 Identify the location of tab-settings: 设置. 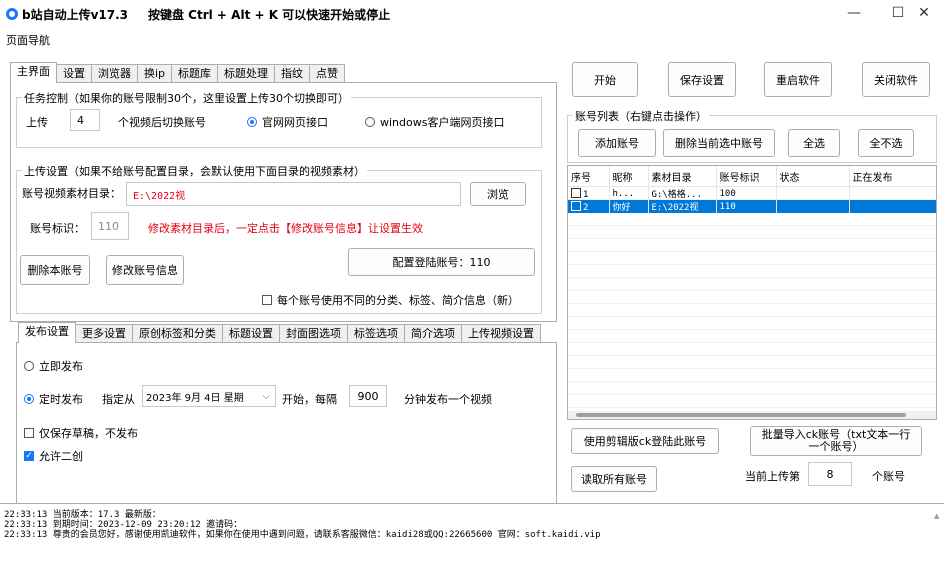
(74, 73).